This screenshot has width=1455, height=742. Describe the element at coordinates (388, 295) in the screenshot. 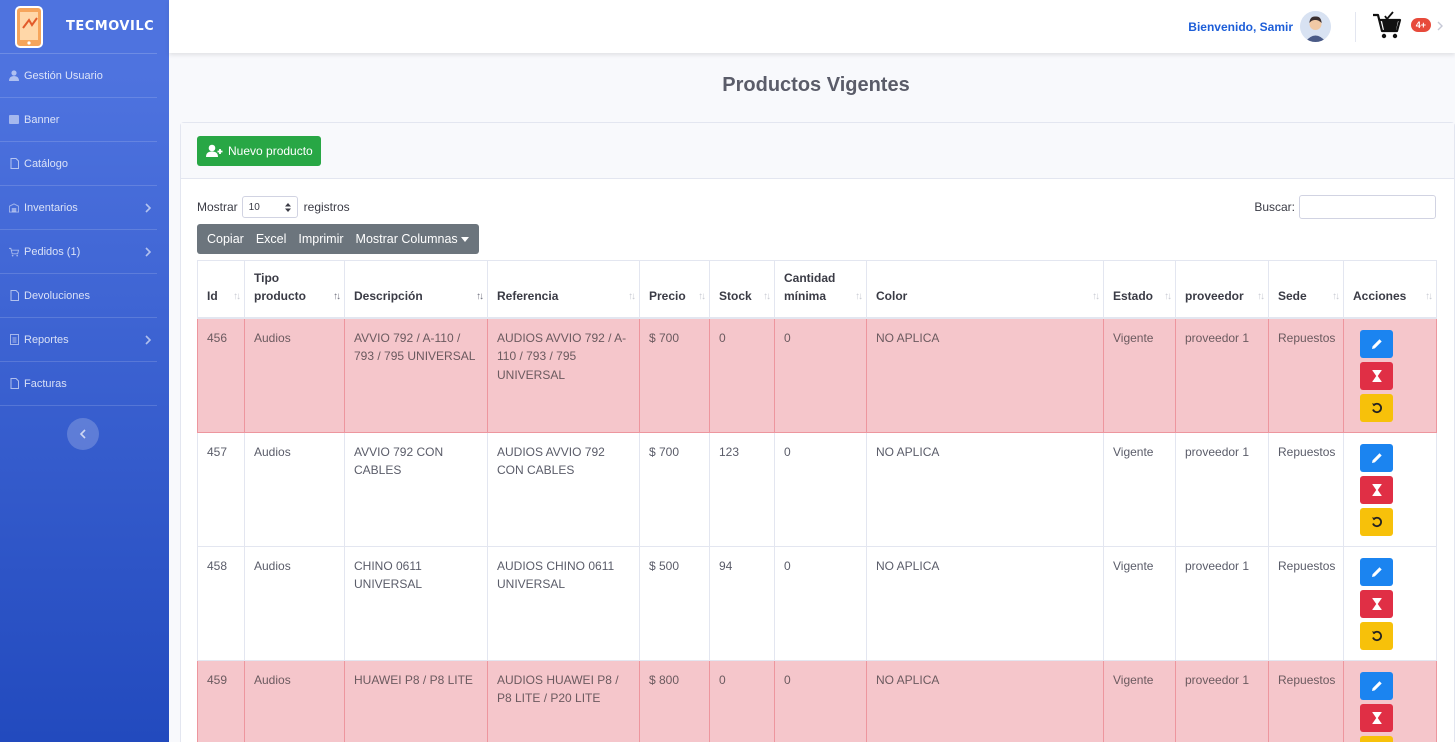

I see `column-header-label: Descripción` at that location.